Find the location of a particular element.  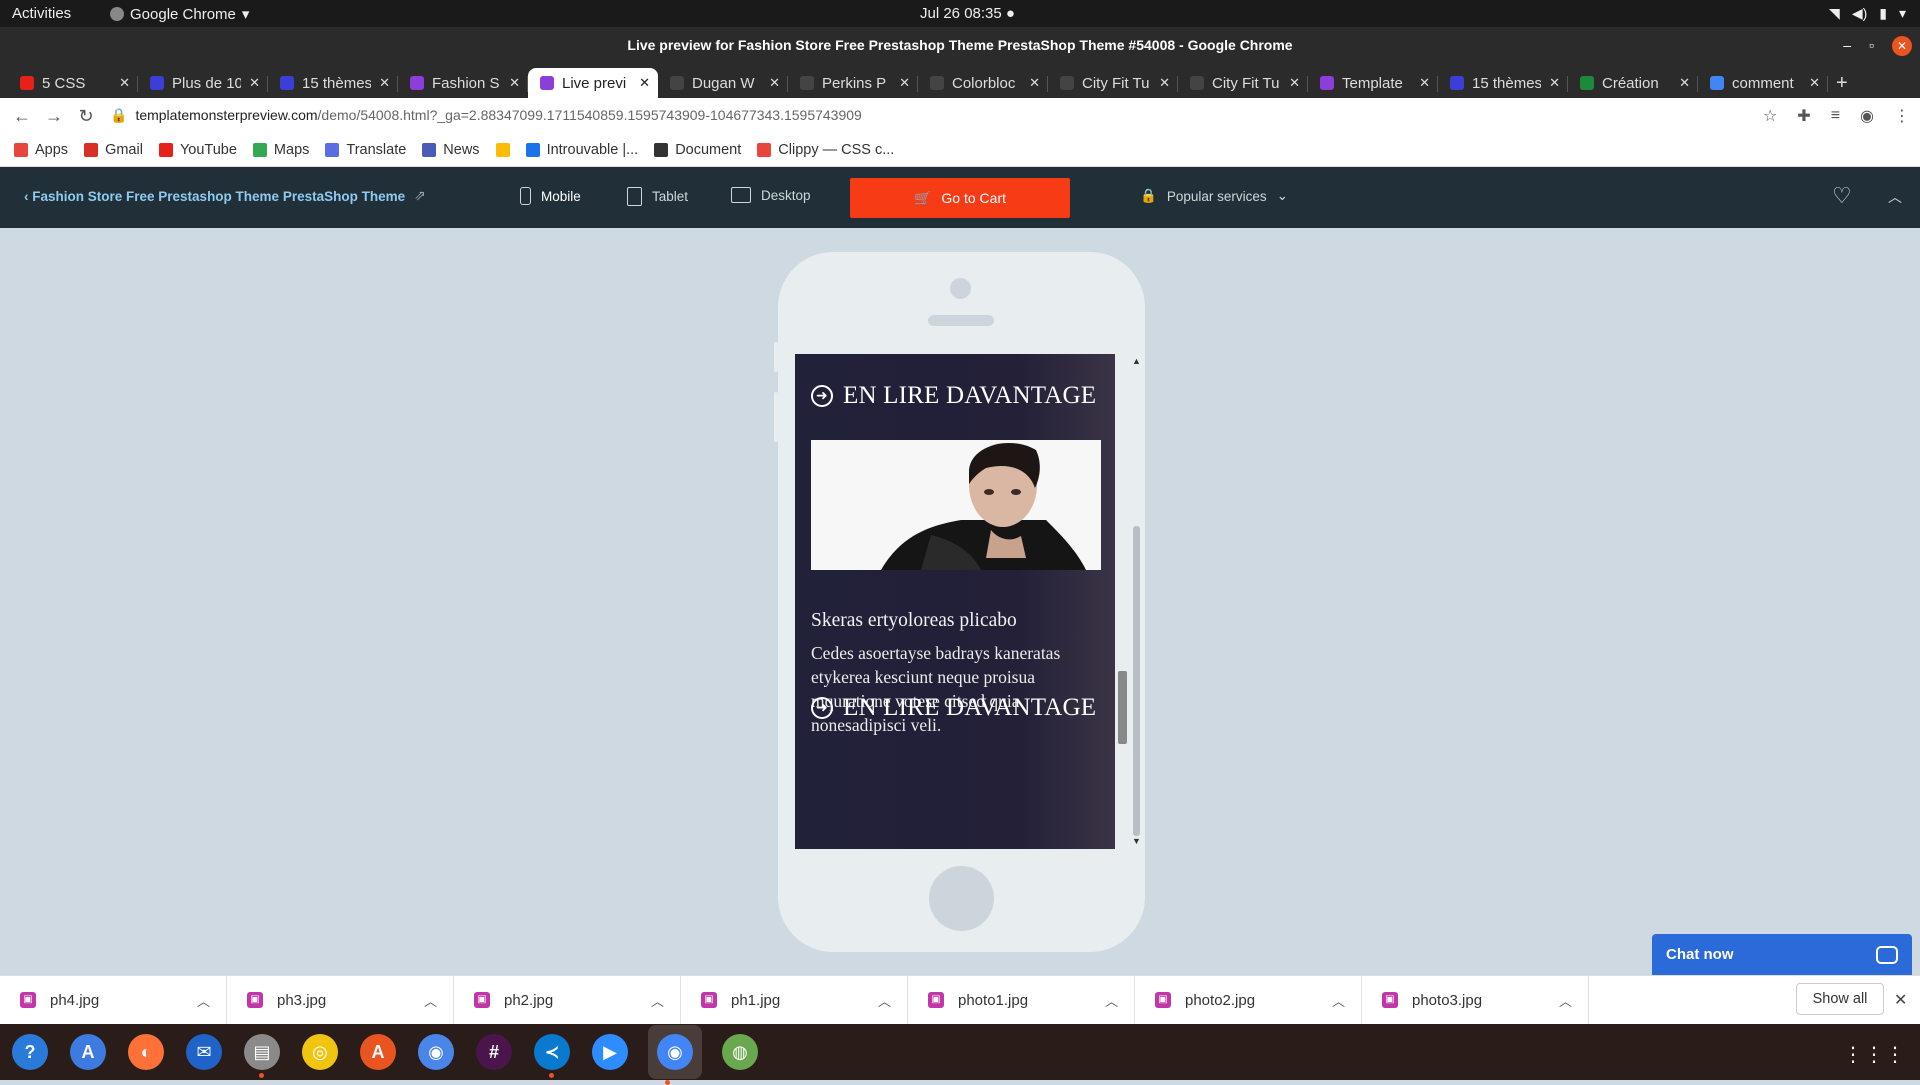

minimize-icon: – is located at coordinates (1847, 45).